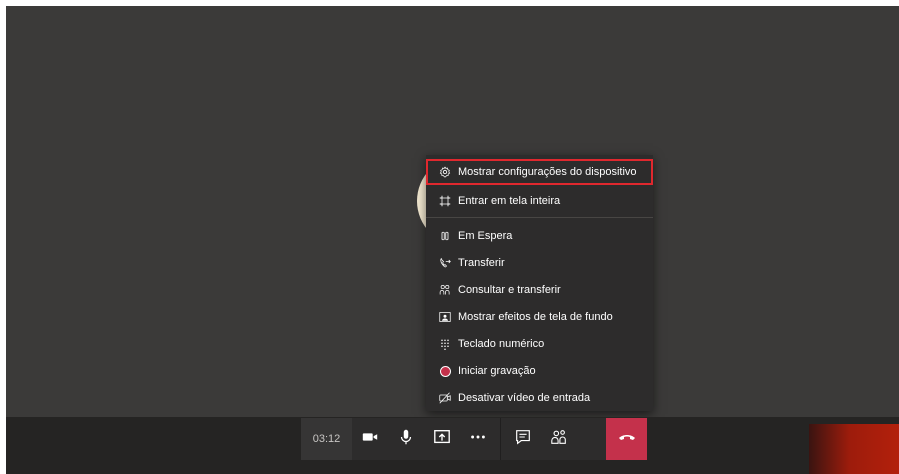 This screenshot has width=899, height=474. What do you see at coordinates (445, 344) in the screenshot?
I see `dialpad-icon` at bounding box center [445, 344].